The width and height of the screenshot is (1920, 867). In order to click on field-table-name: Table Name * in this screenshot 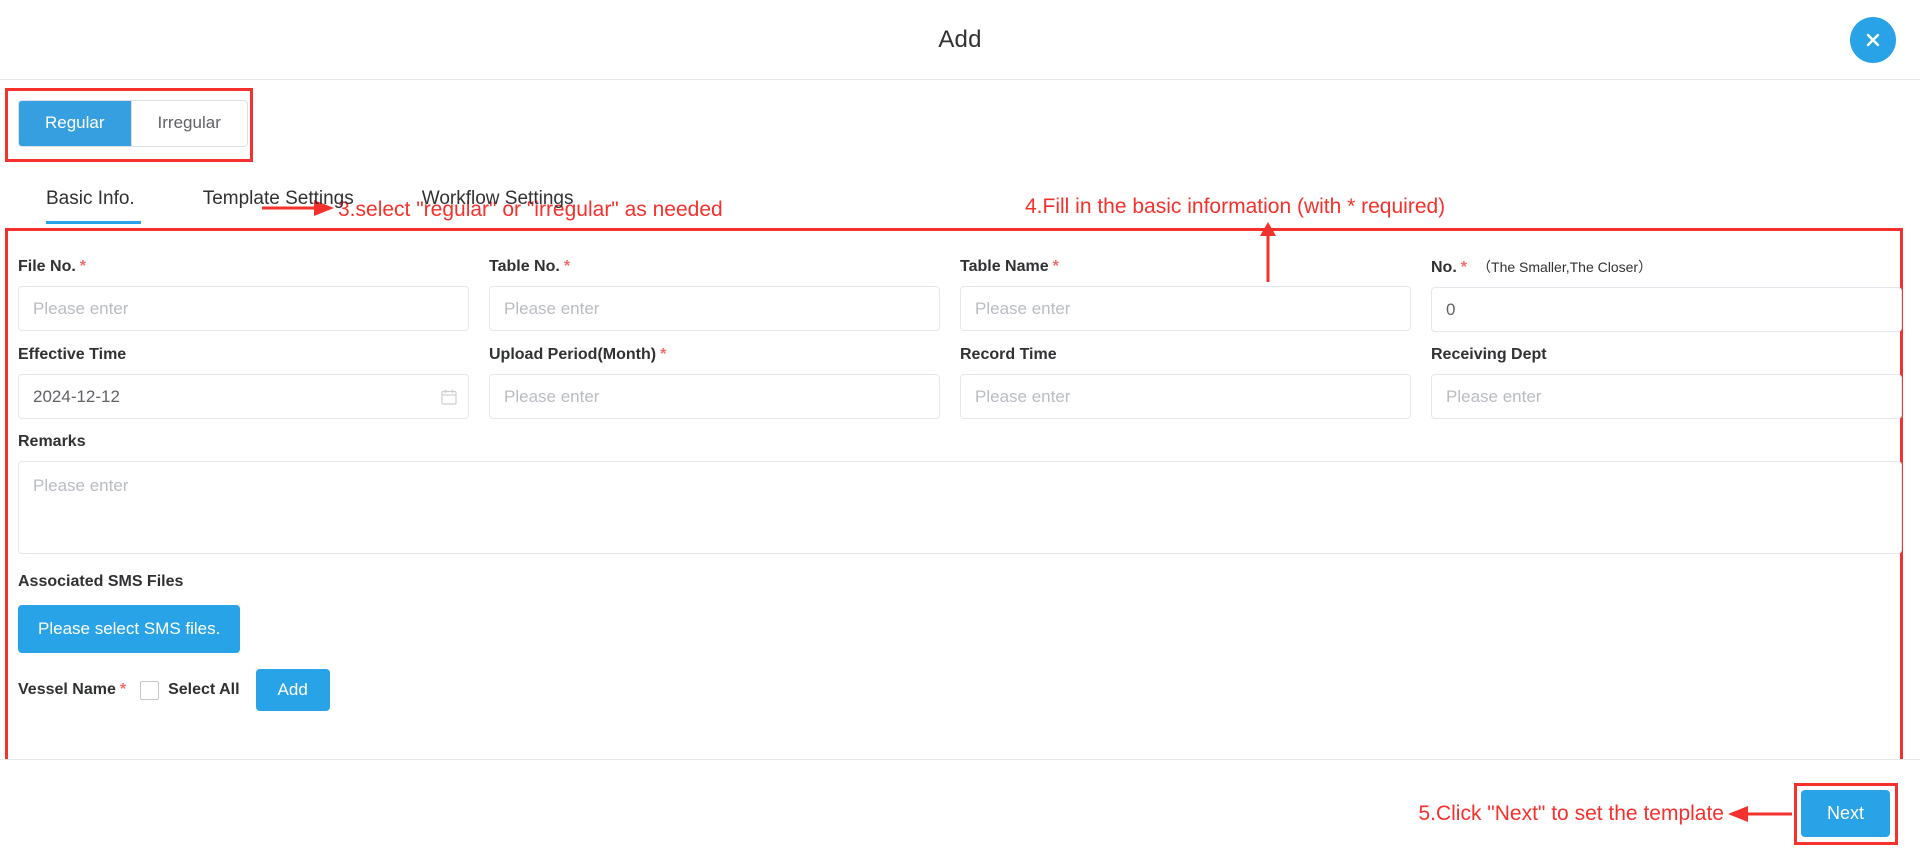, I will do `click(1195, 294)`.